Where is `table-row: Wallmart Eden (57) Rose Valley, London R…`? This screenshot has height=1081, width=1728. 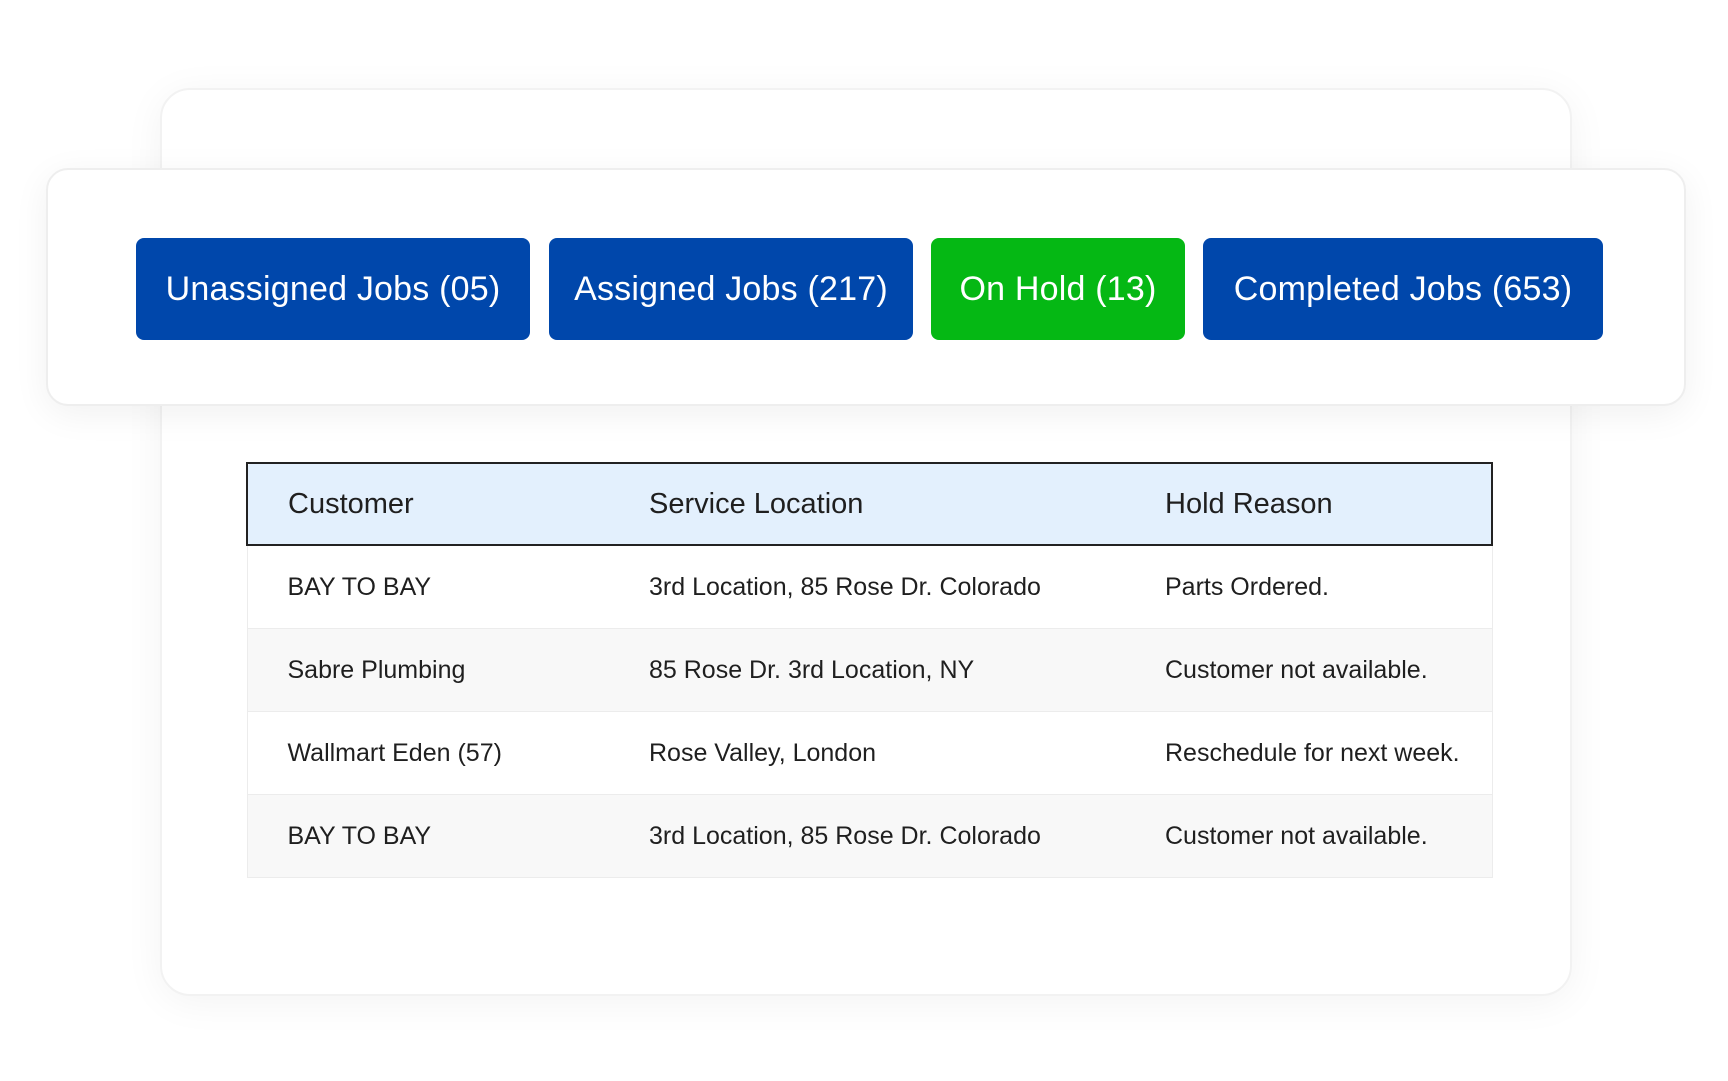 table-row: Wallmart Eden (57) Rose Valley, London R… is located at coordinates (869, 753).